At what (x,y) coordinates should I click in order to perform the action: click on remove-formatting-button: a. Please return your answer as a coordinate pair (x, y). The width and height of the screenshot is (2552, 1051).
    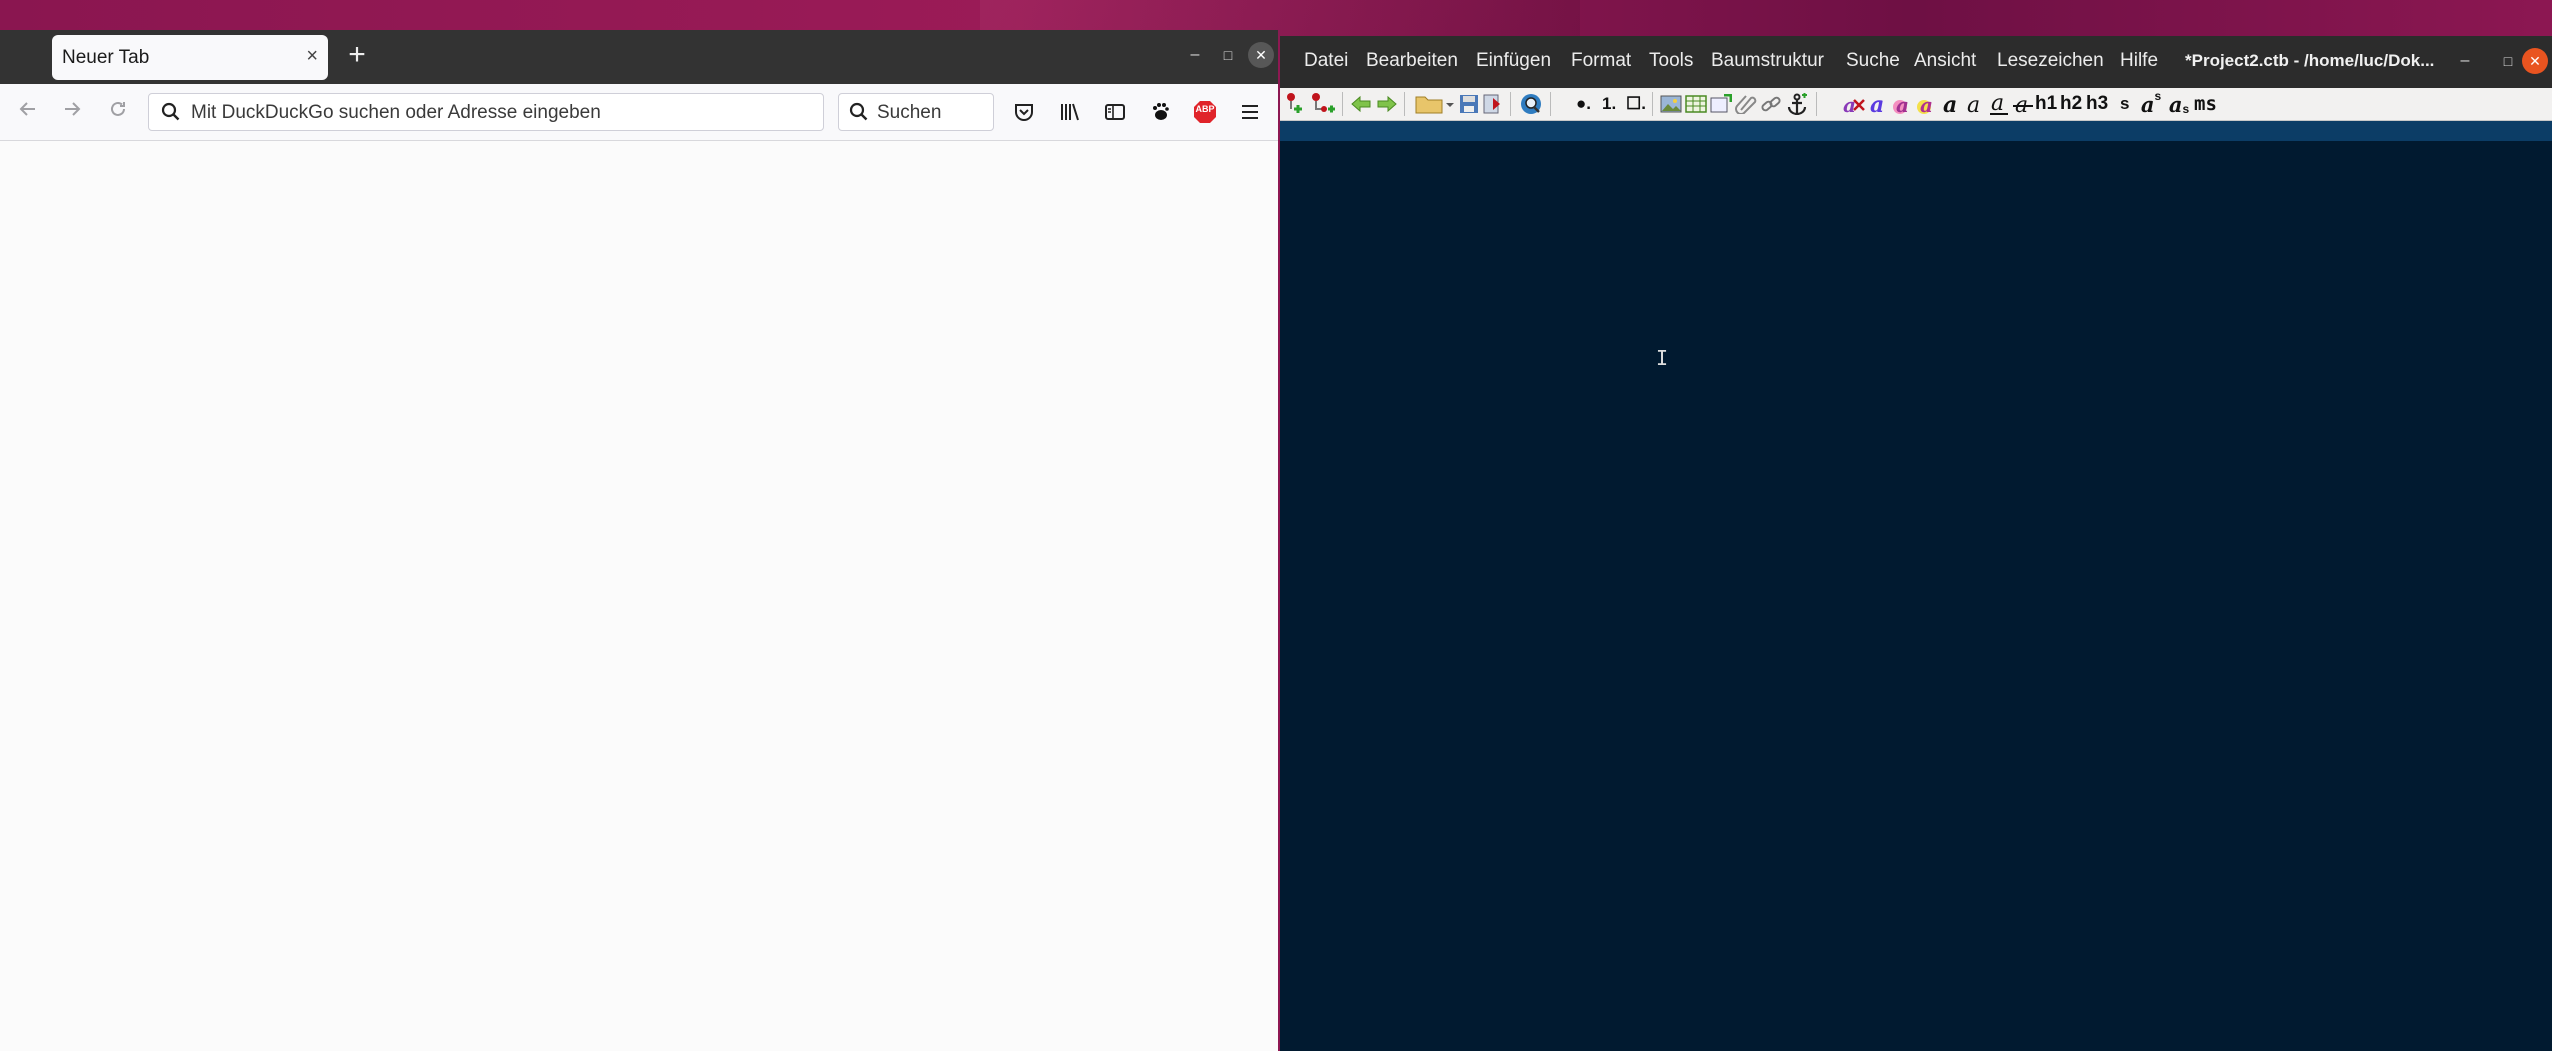
    Looking at the image, I should click on (1854, 104).